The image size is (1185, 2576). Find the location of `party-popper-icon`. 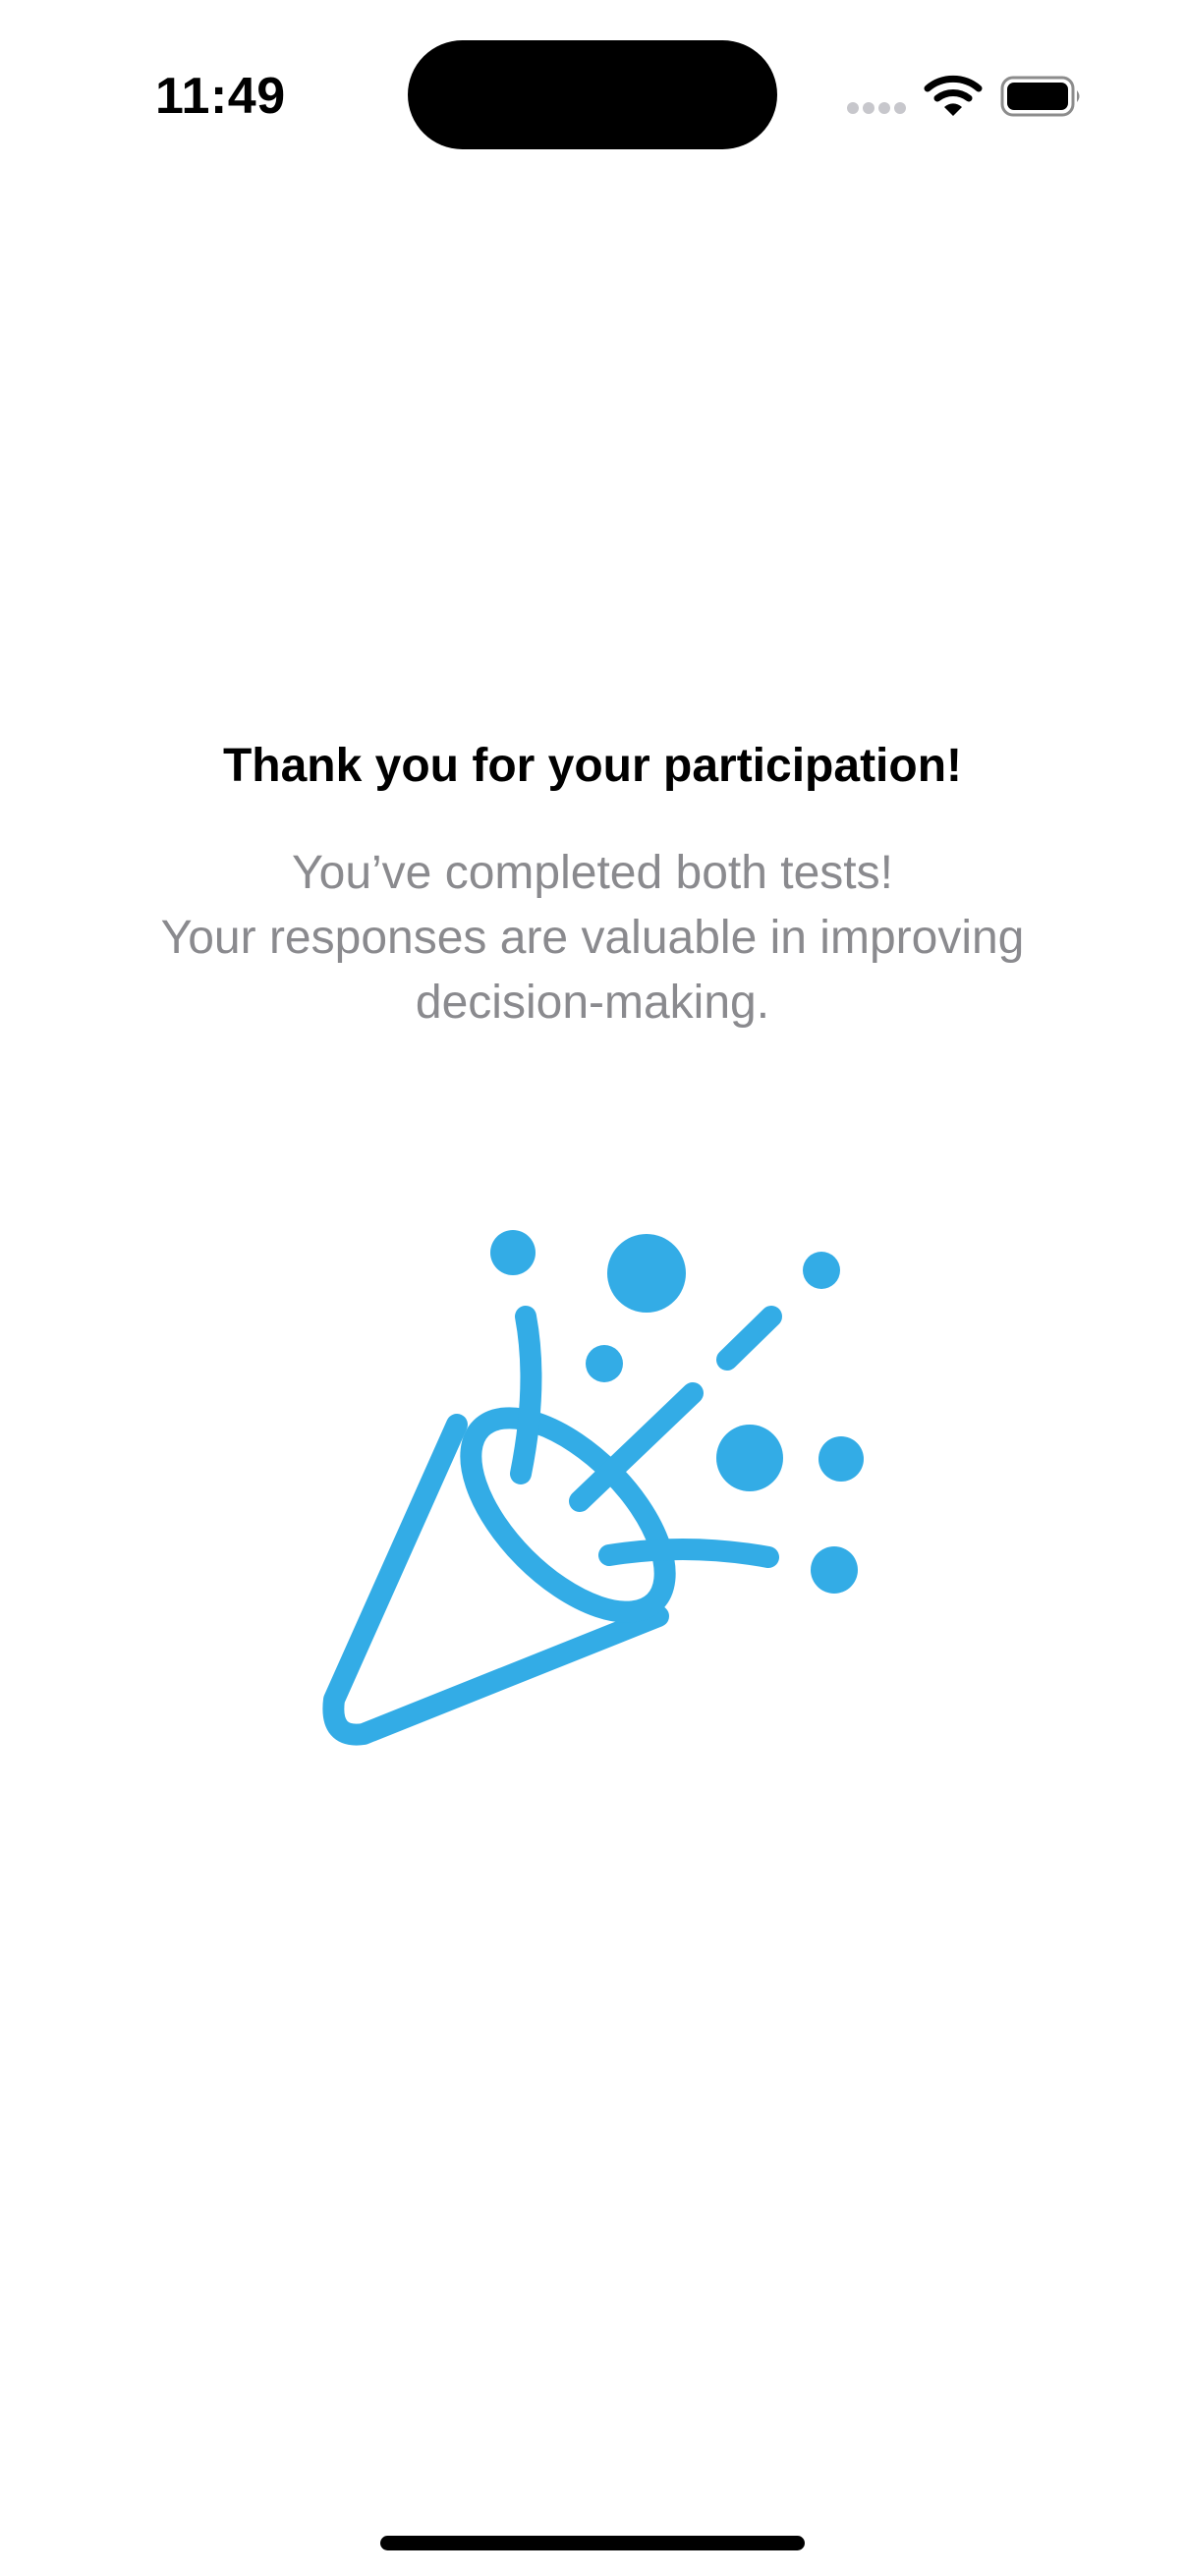

party-popper-icon is located at coordinates (593, 1488).